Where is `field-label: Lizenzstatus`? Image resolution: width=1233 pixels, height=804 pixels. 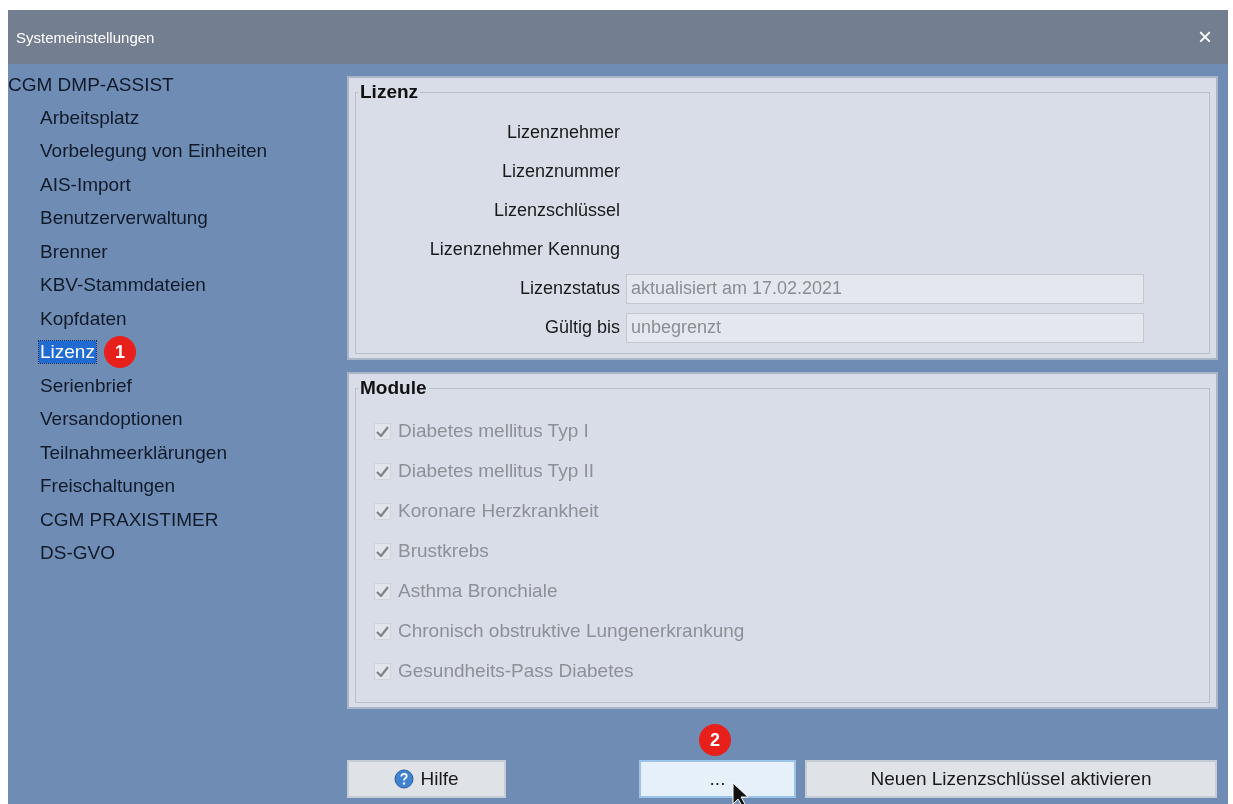
field-label: Lizenzstatus is located at coordinates (569, 288).